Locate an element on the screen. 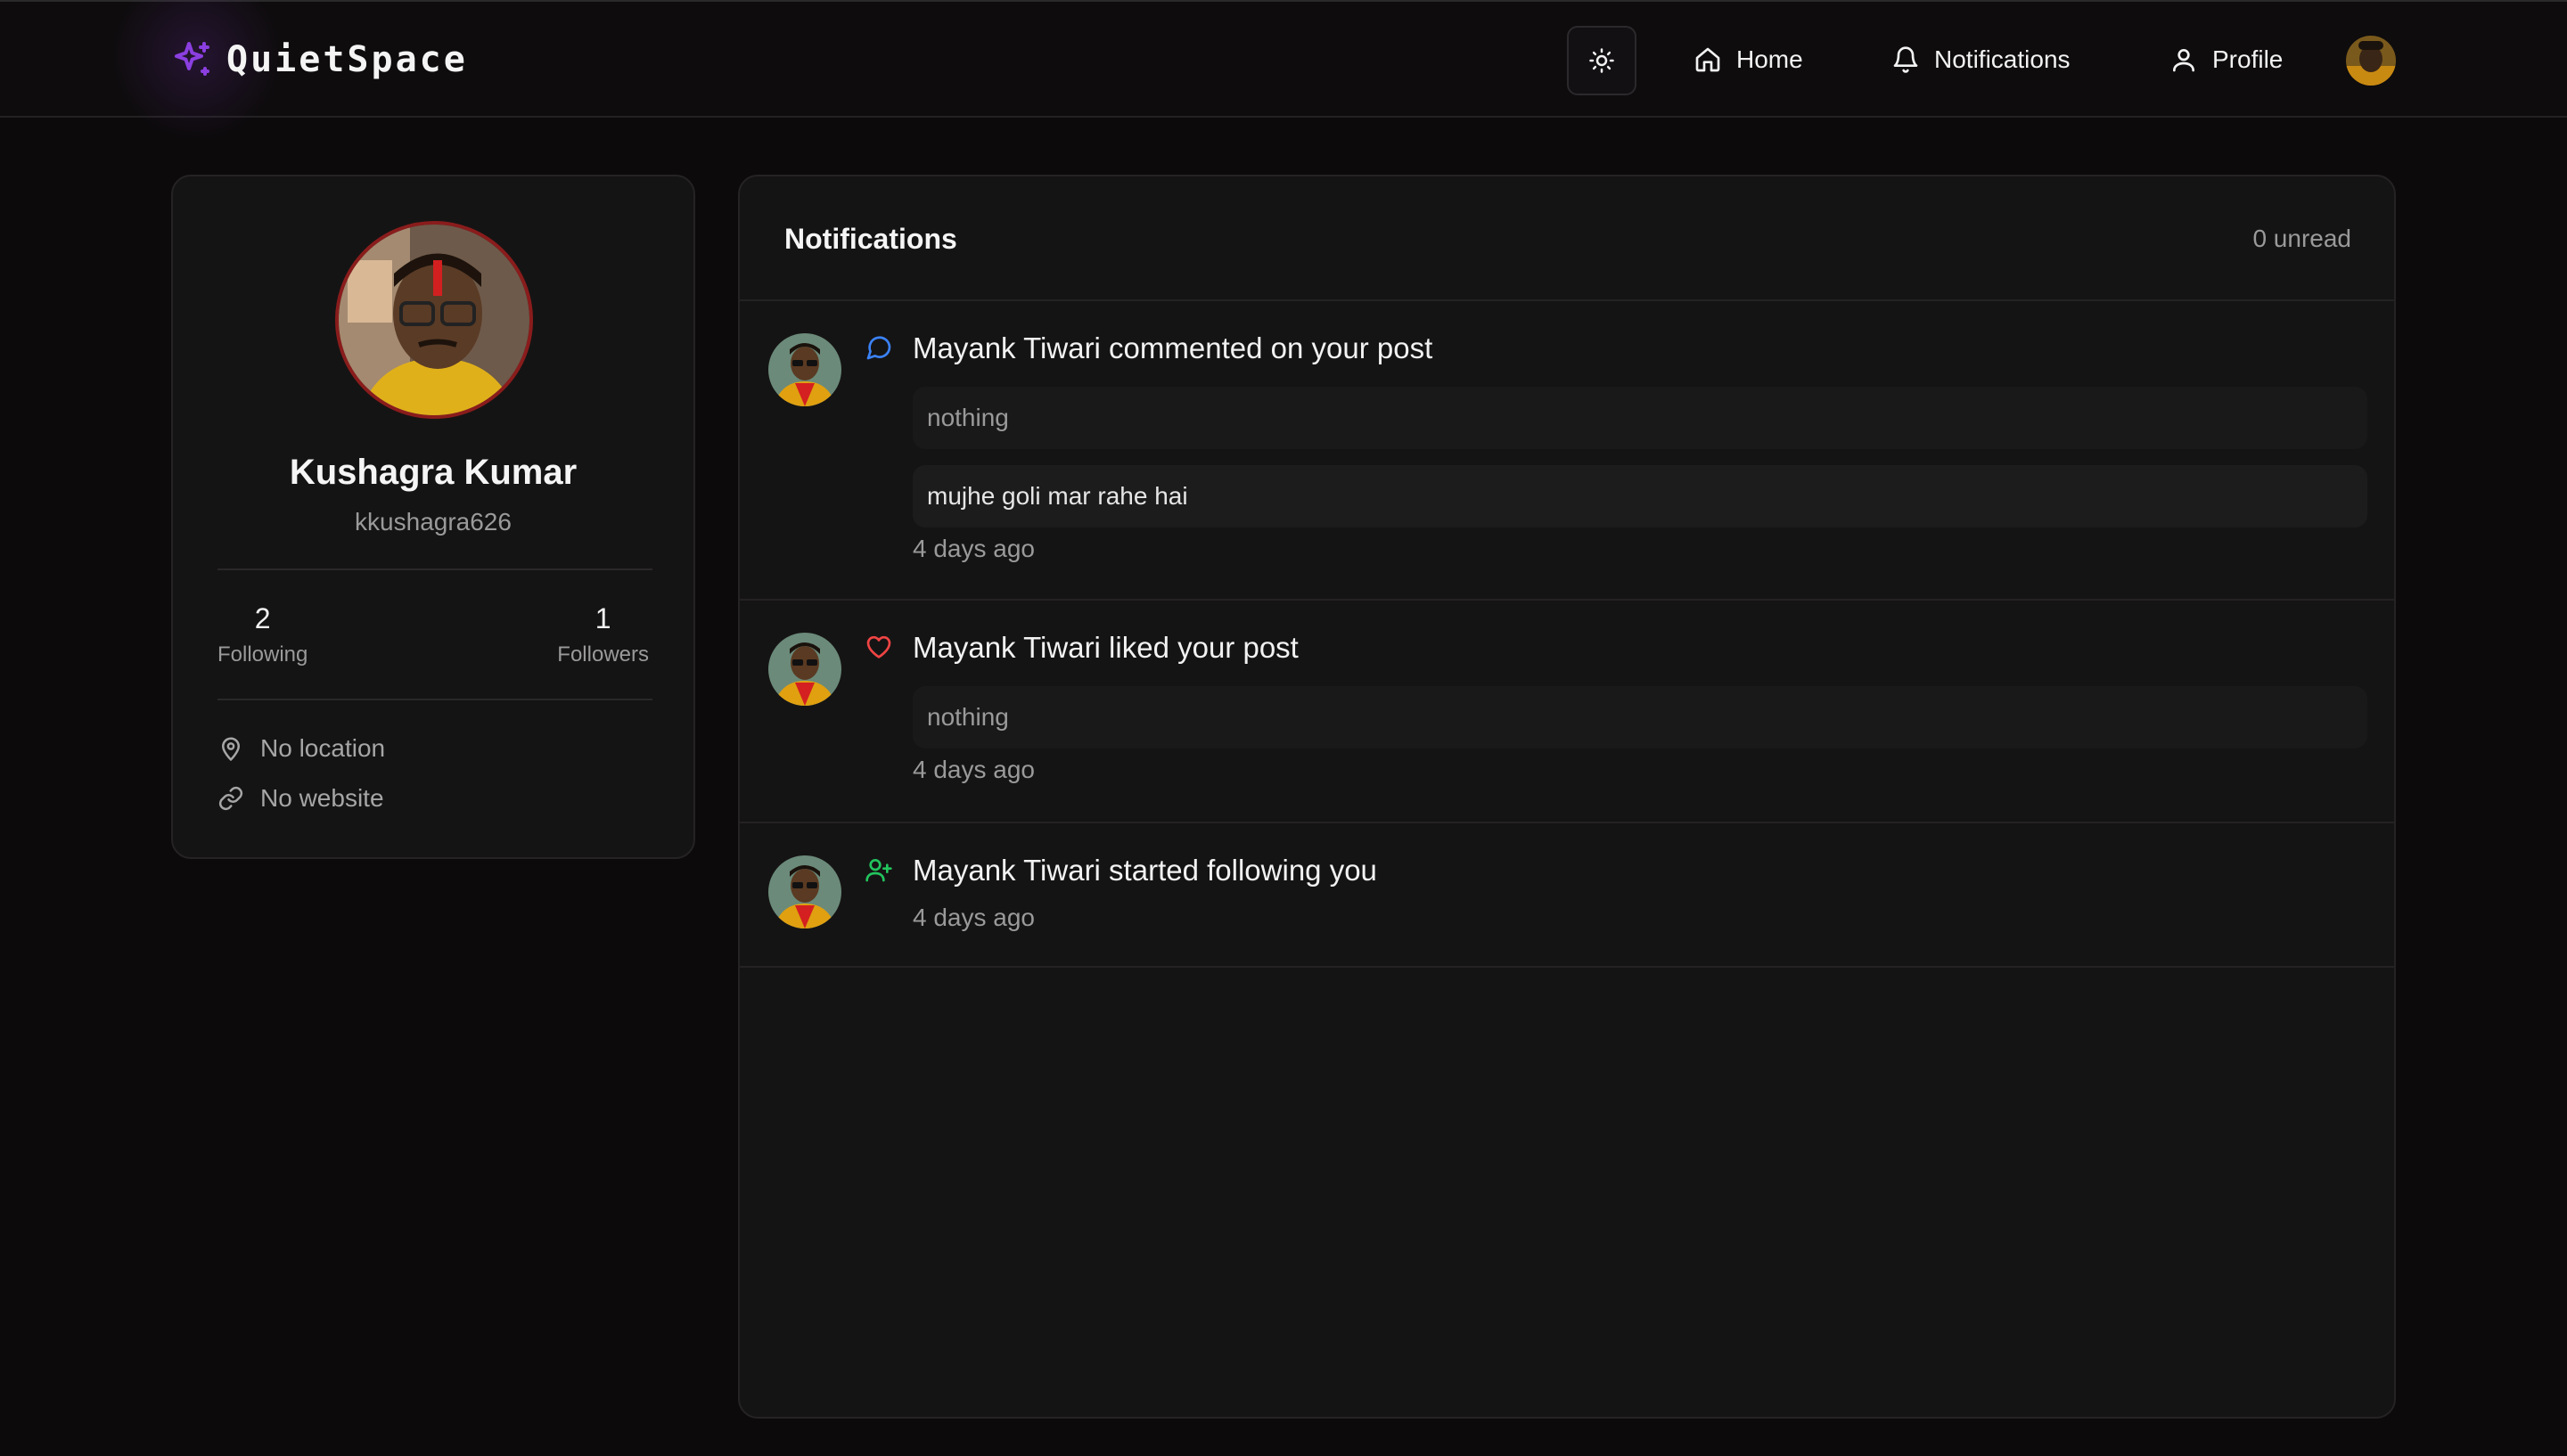  comment-text: mujhe goli mar rahe hai is located at coordinates (1640, 496).